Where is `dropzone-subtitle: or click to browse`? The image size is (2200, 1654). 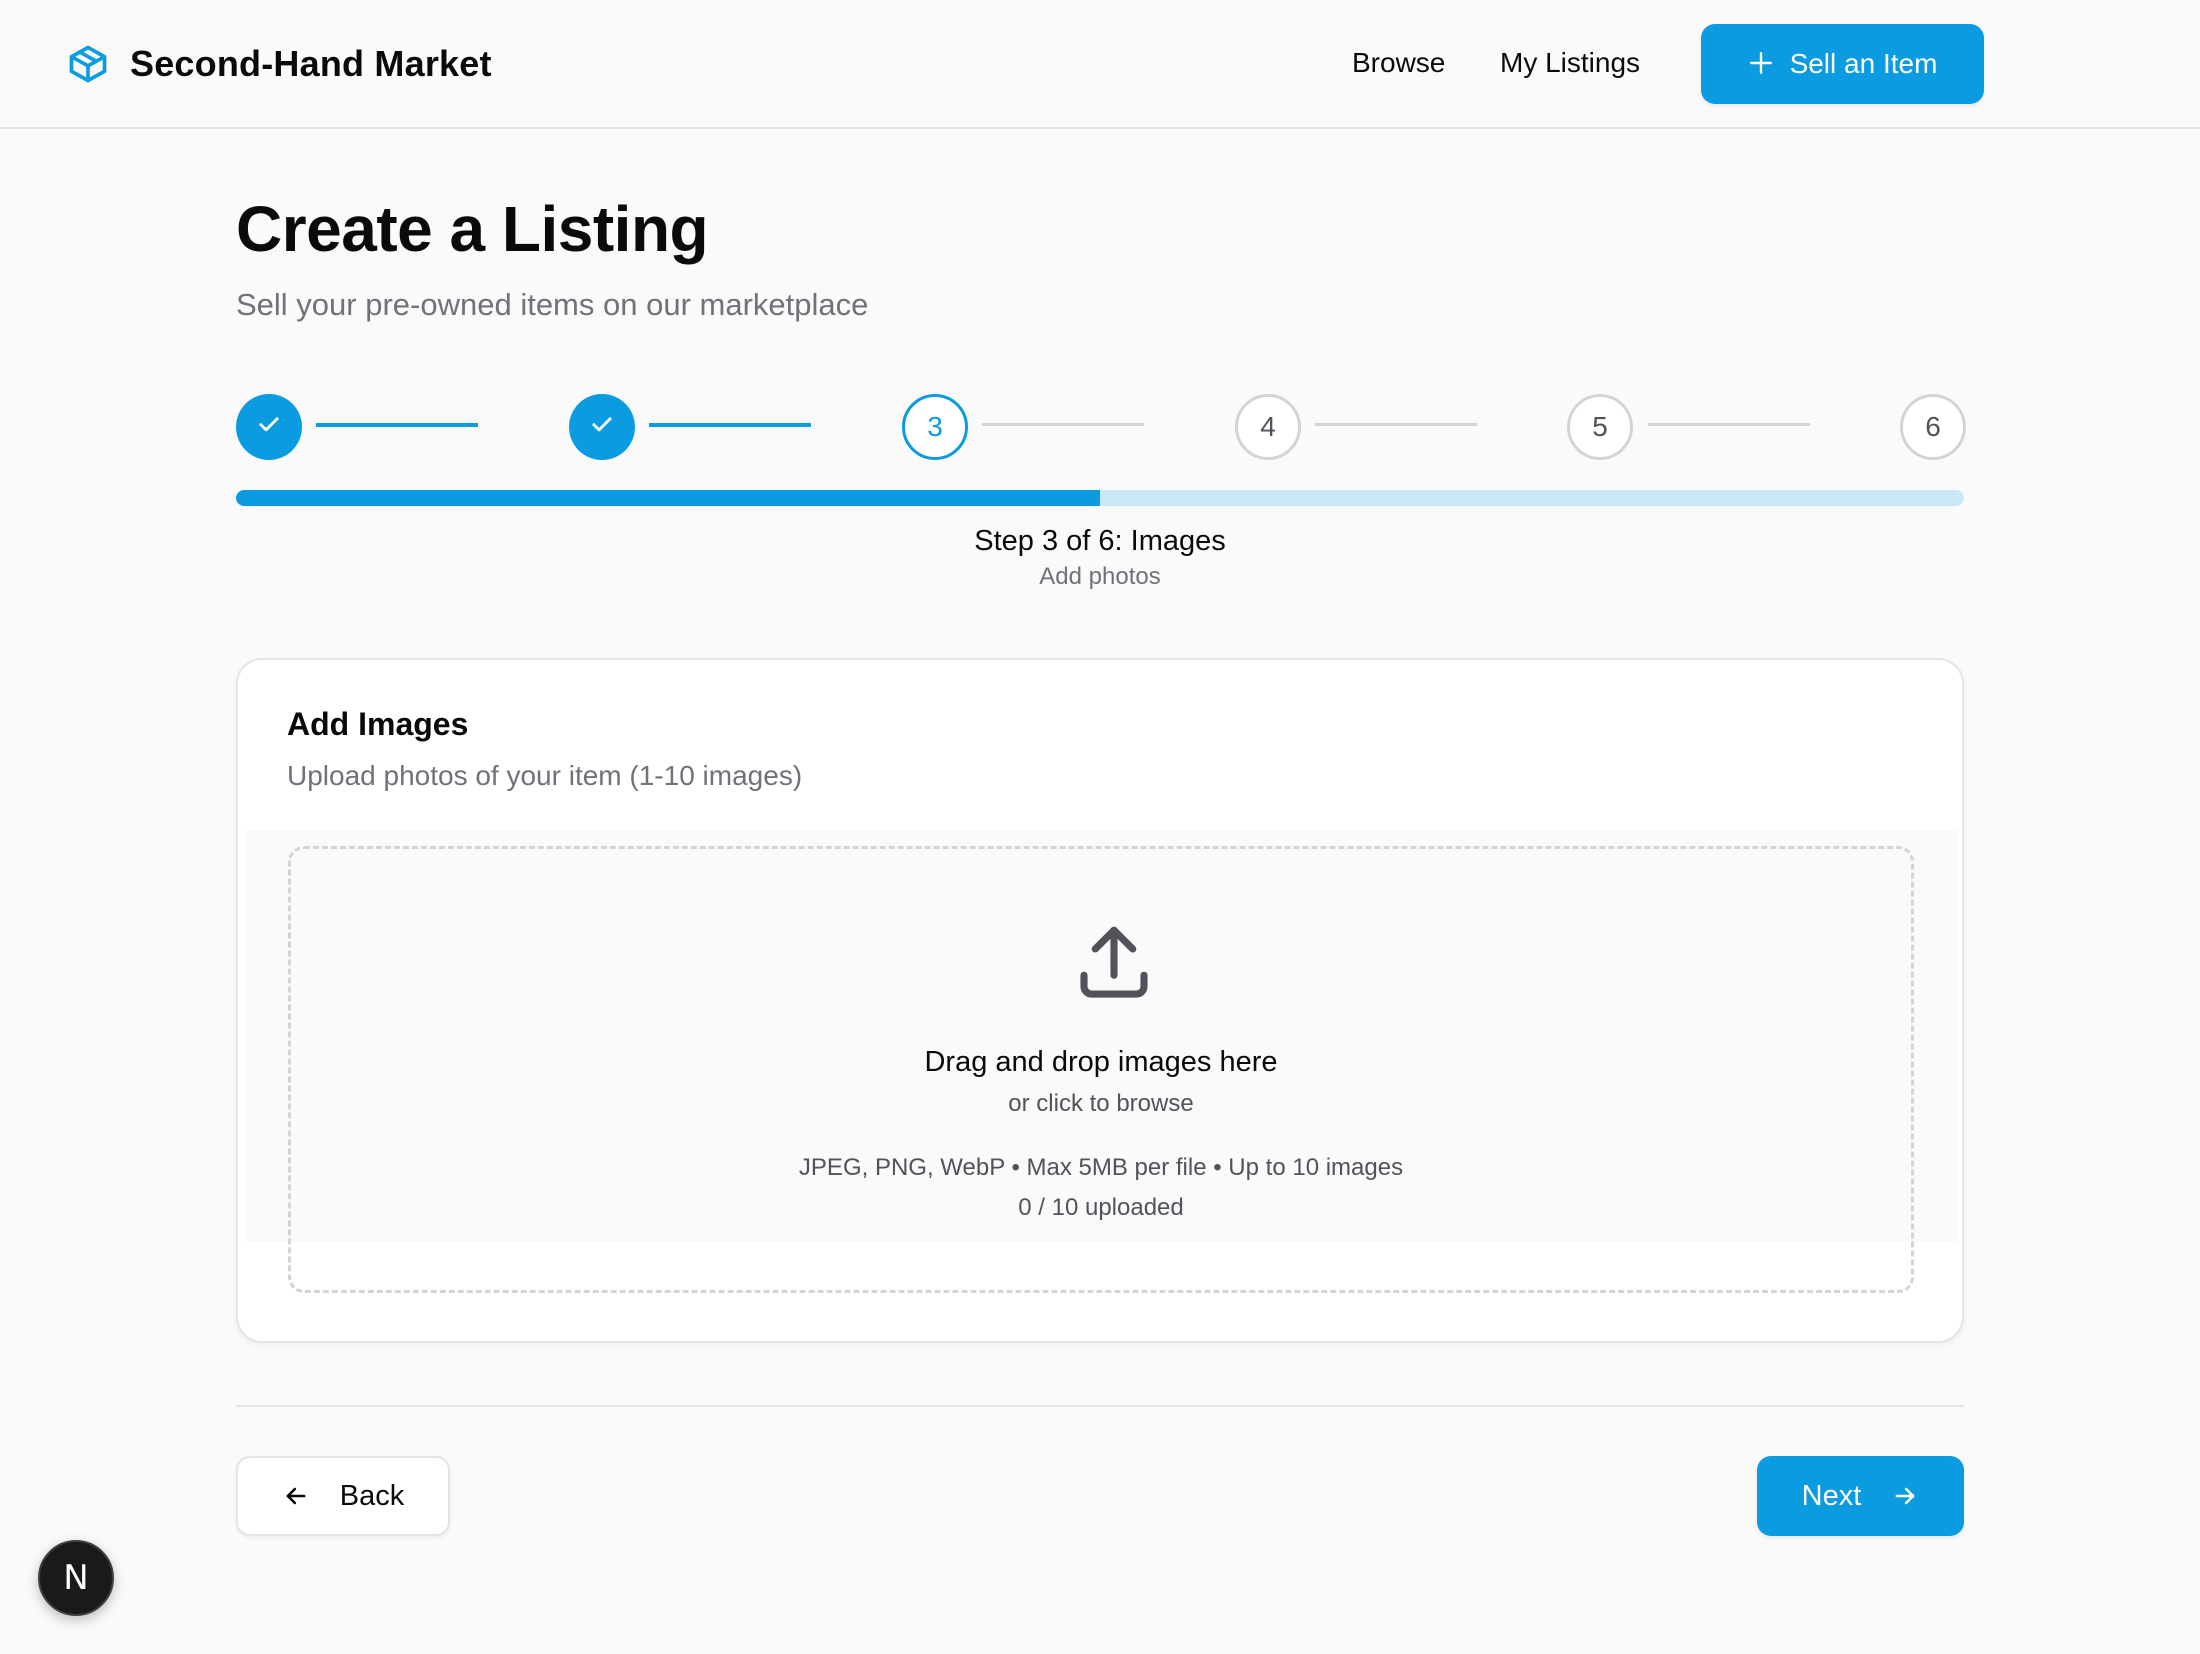
dropzone-subtitle: or click to browse is located at coordinates (1101, 1103).